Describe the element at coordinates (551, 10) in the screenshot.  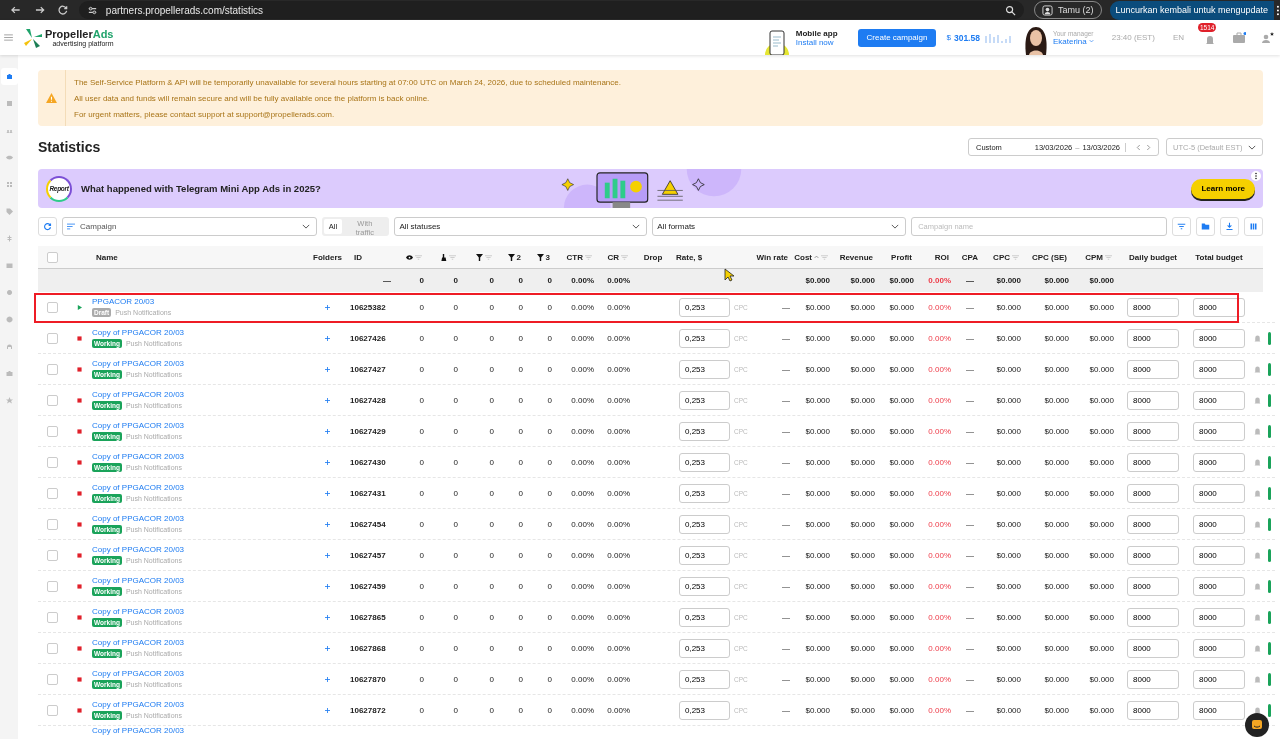
I see `address-bar: partners.propellerads.com/statistics` at that location.